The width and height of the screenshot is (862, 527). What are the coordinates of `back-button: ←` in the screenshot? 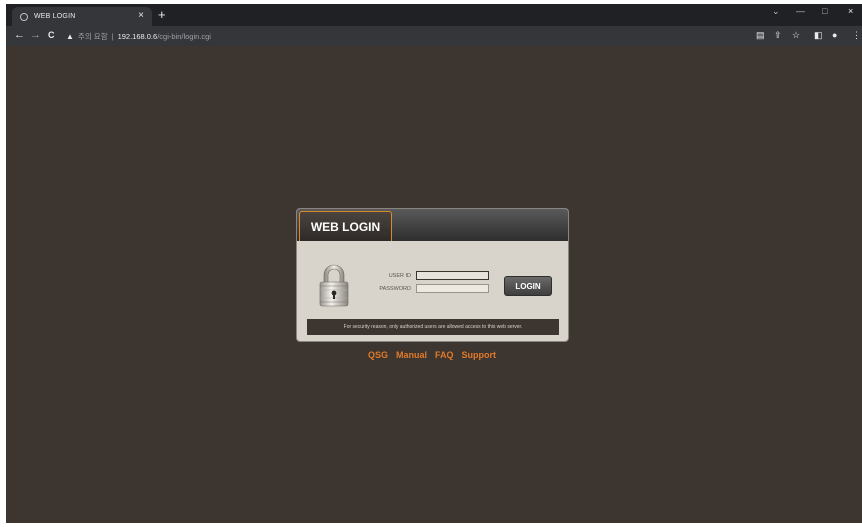 It's located at (19, 35).